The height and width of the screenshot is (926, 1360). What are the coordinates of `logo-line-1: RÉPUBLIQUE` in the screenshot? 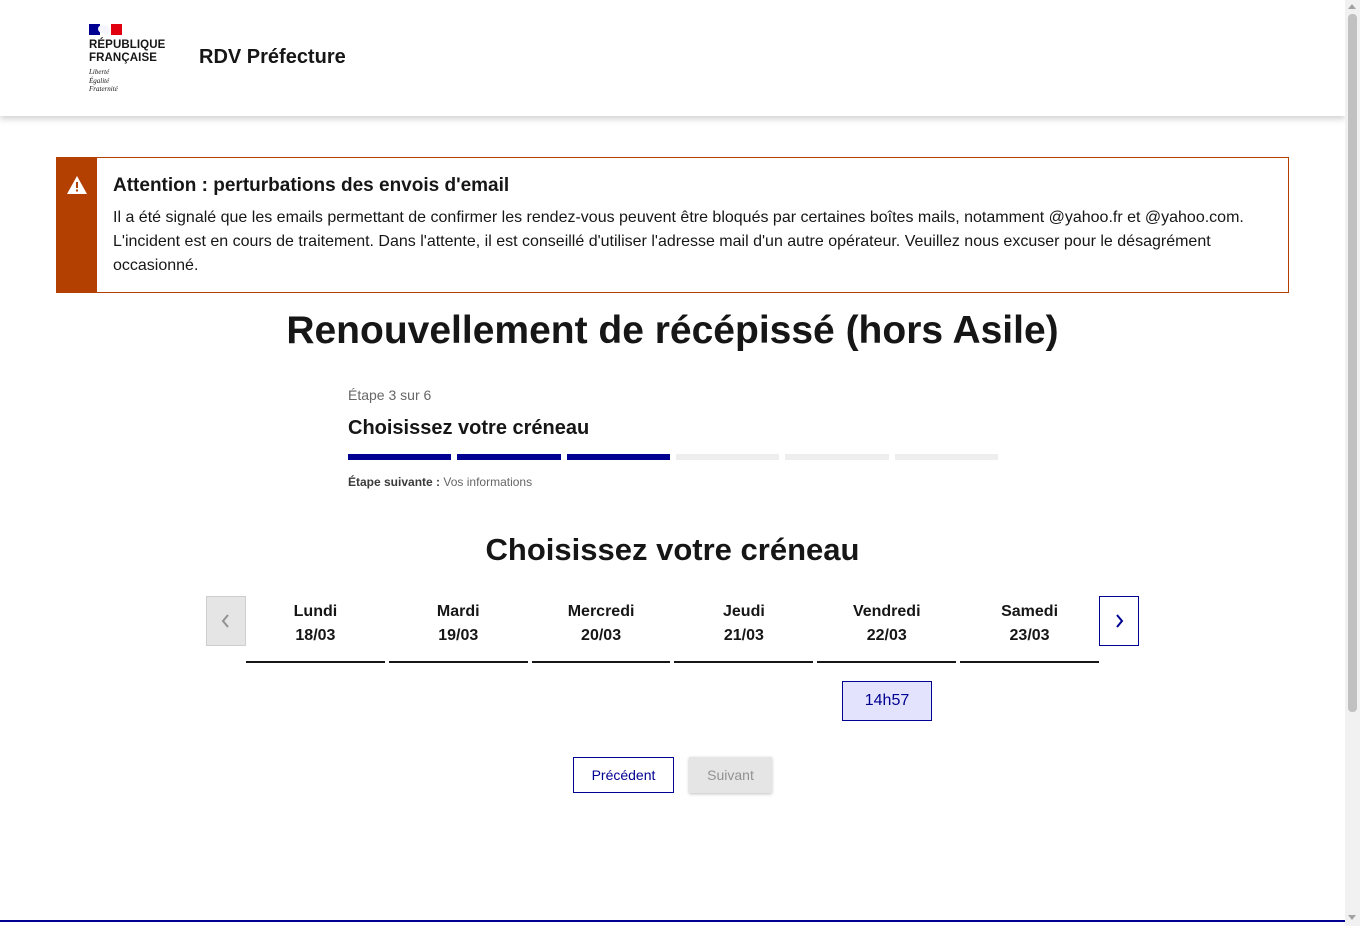 It's located at (127, 45).